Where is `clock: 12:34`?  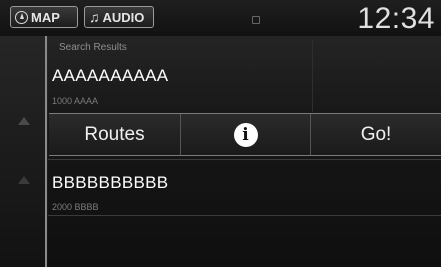 clock: 12:34 is located at coordinates (396, 18).